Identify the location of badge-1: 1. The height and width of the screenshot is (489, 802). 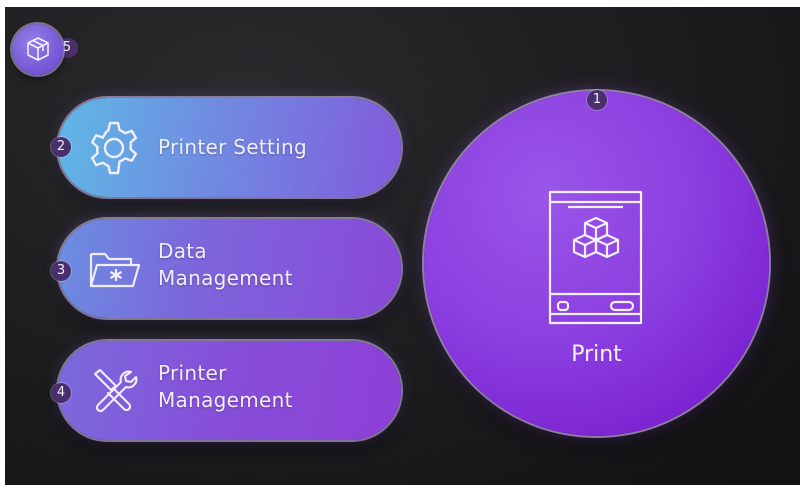
(597, 100).